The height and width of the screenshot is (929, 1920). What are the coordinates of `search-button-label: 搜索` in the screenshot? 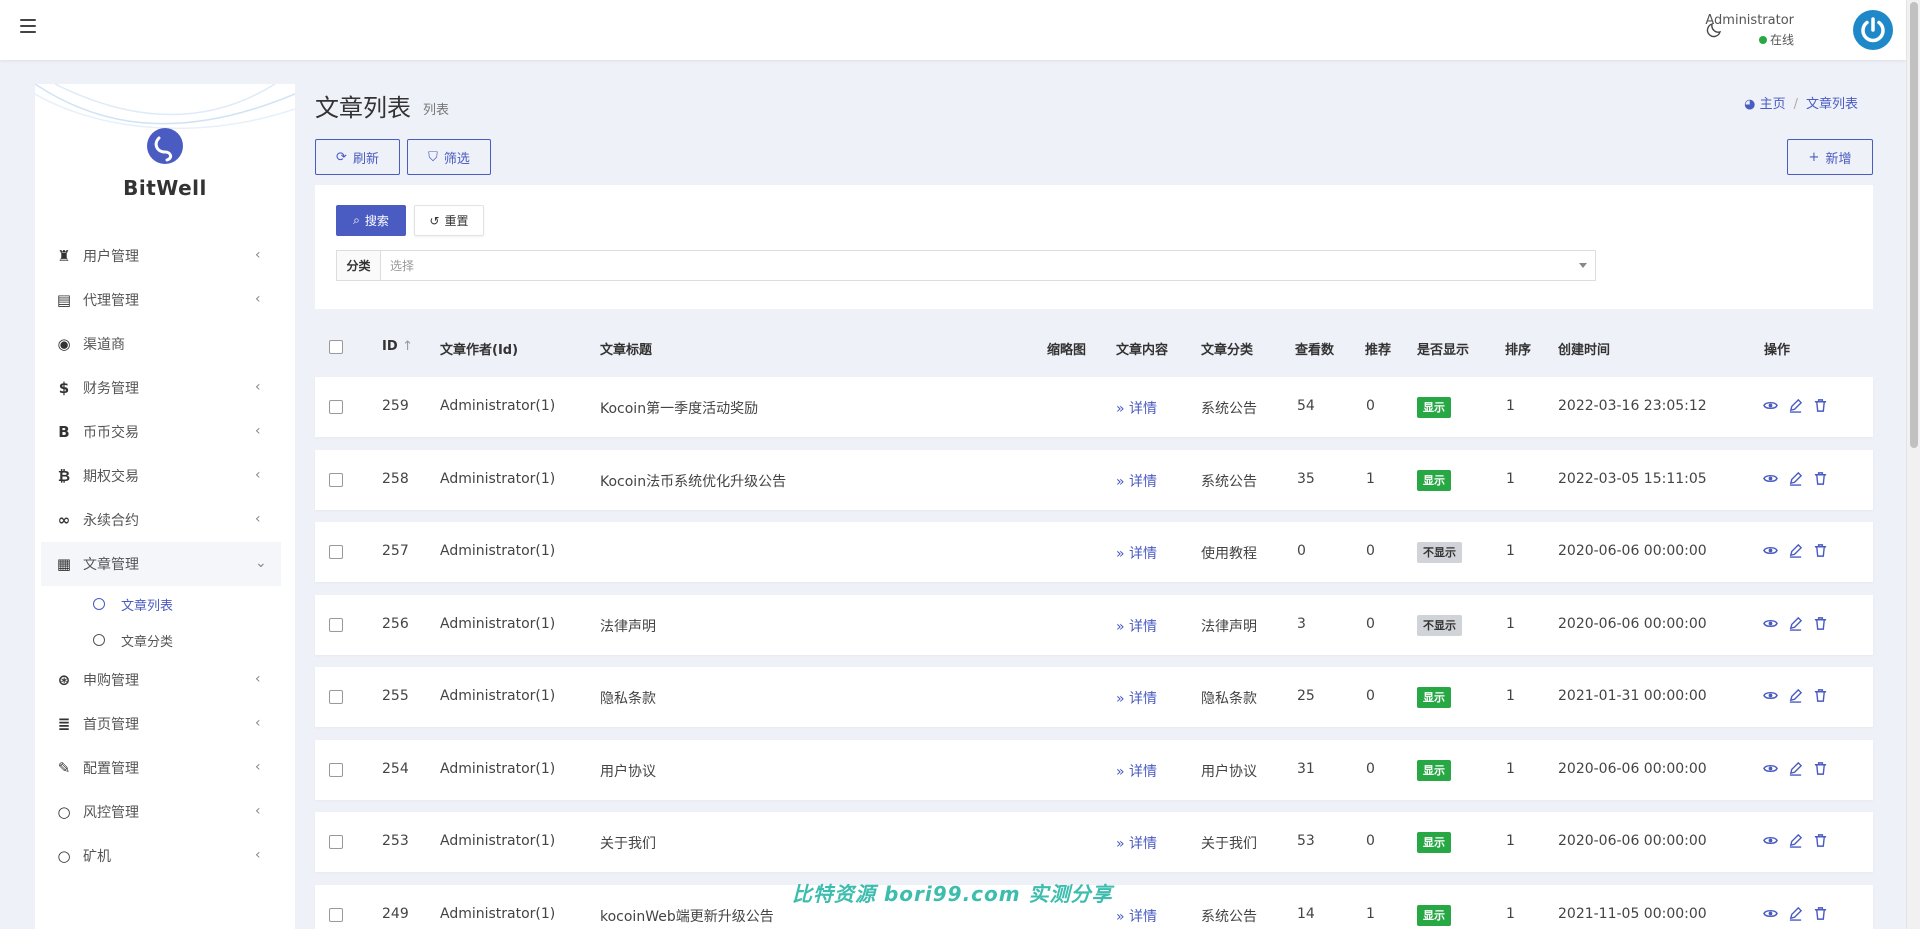 It's located at (376, 221).